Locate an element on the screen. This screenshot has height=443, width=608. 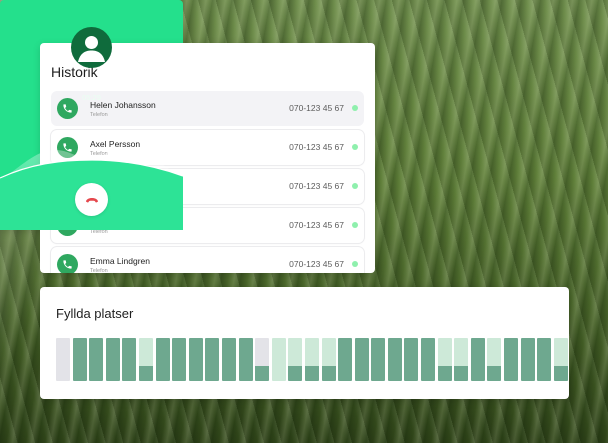
assistant-name: Cura Assist is located at coordinates (91, 83).